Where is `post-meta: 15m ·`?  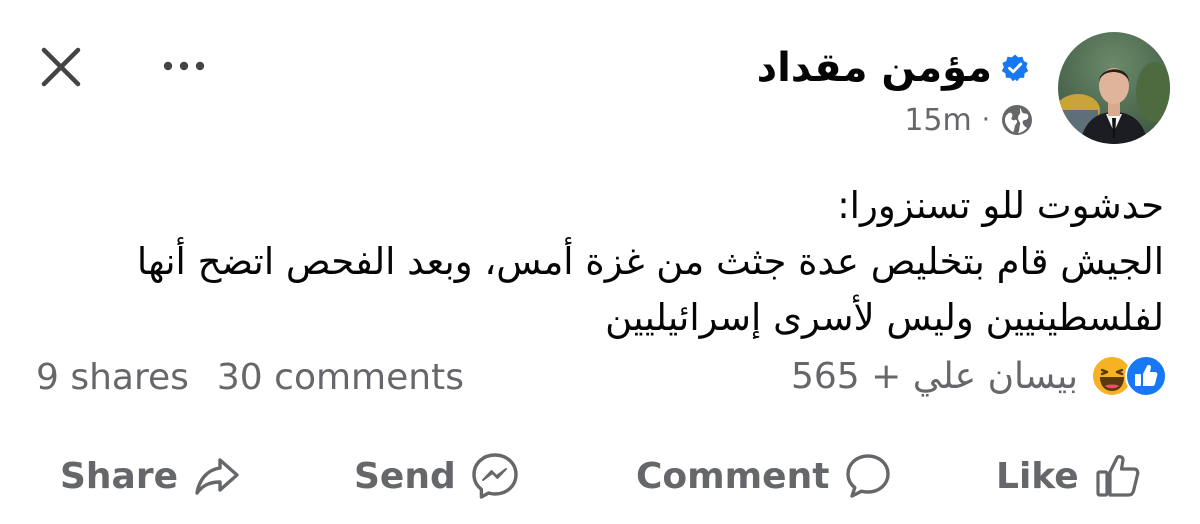 post-meta: 15m · is located at coordinates (969, 120).